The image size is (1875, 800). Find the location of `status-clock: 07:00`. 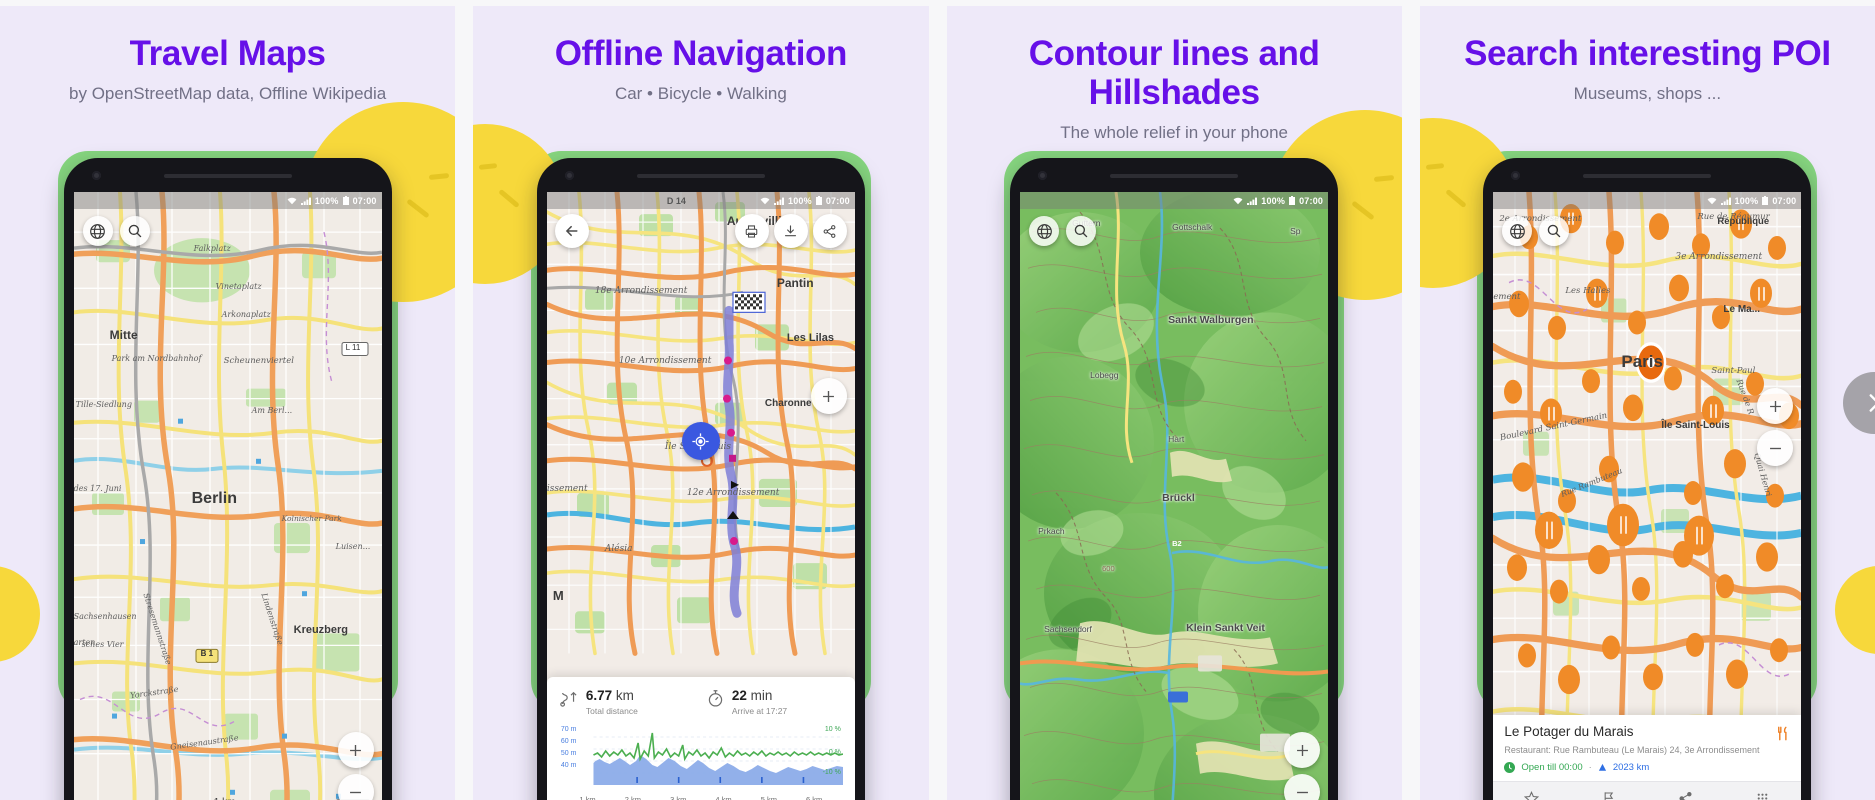

status-clock: 07:00 is located at coordinates (364, 200).